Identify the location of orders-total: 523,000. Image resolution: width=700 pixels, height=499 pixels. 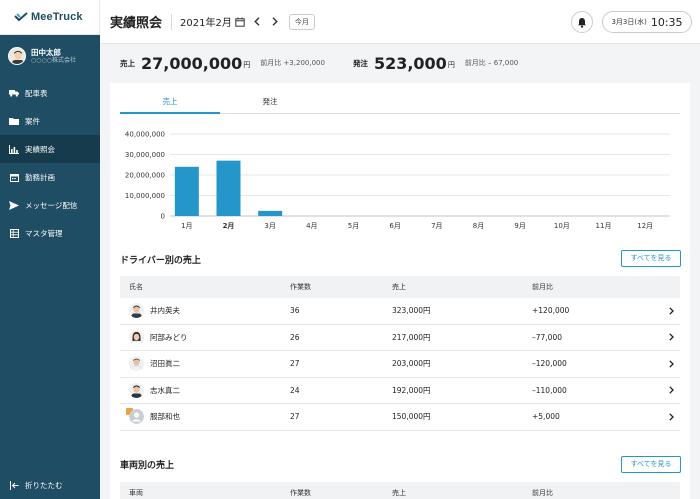
(410, 63).